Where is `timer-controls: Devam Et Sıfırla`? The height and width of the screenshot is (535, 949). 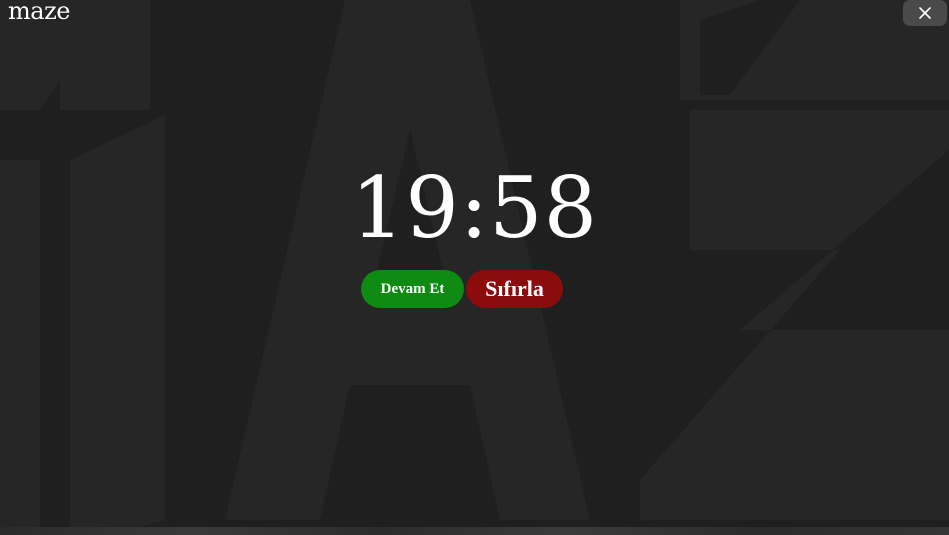
timer-controls: Devam Et Sıfırla is located at coordinates (474, 289).